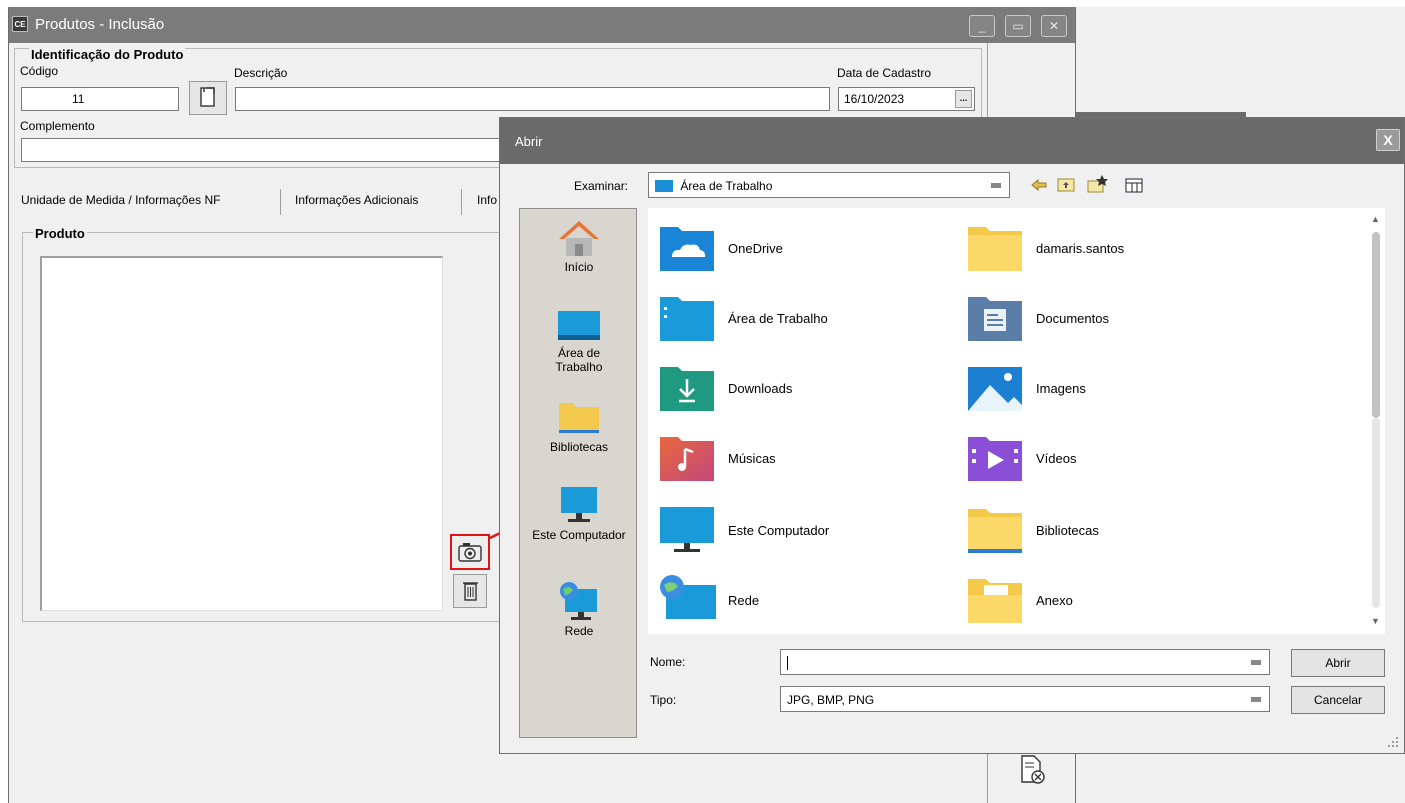 This screenshot has width=1405, height=803. I want to click on file-name: damaris.santos, so click(1080, 248).